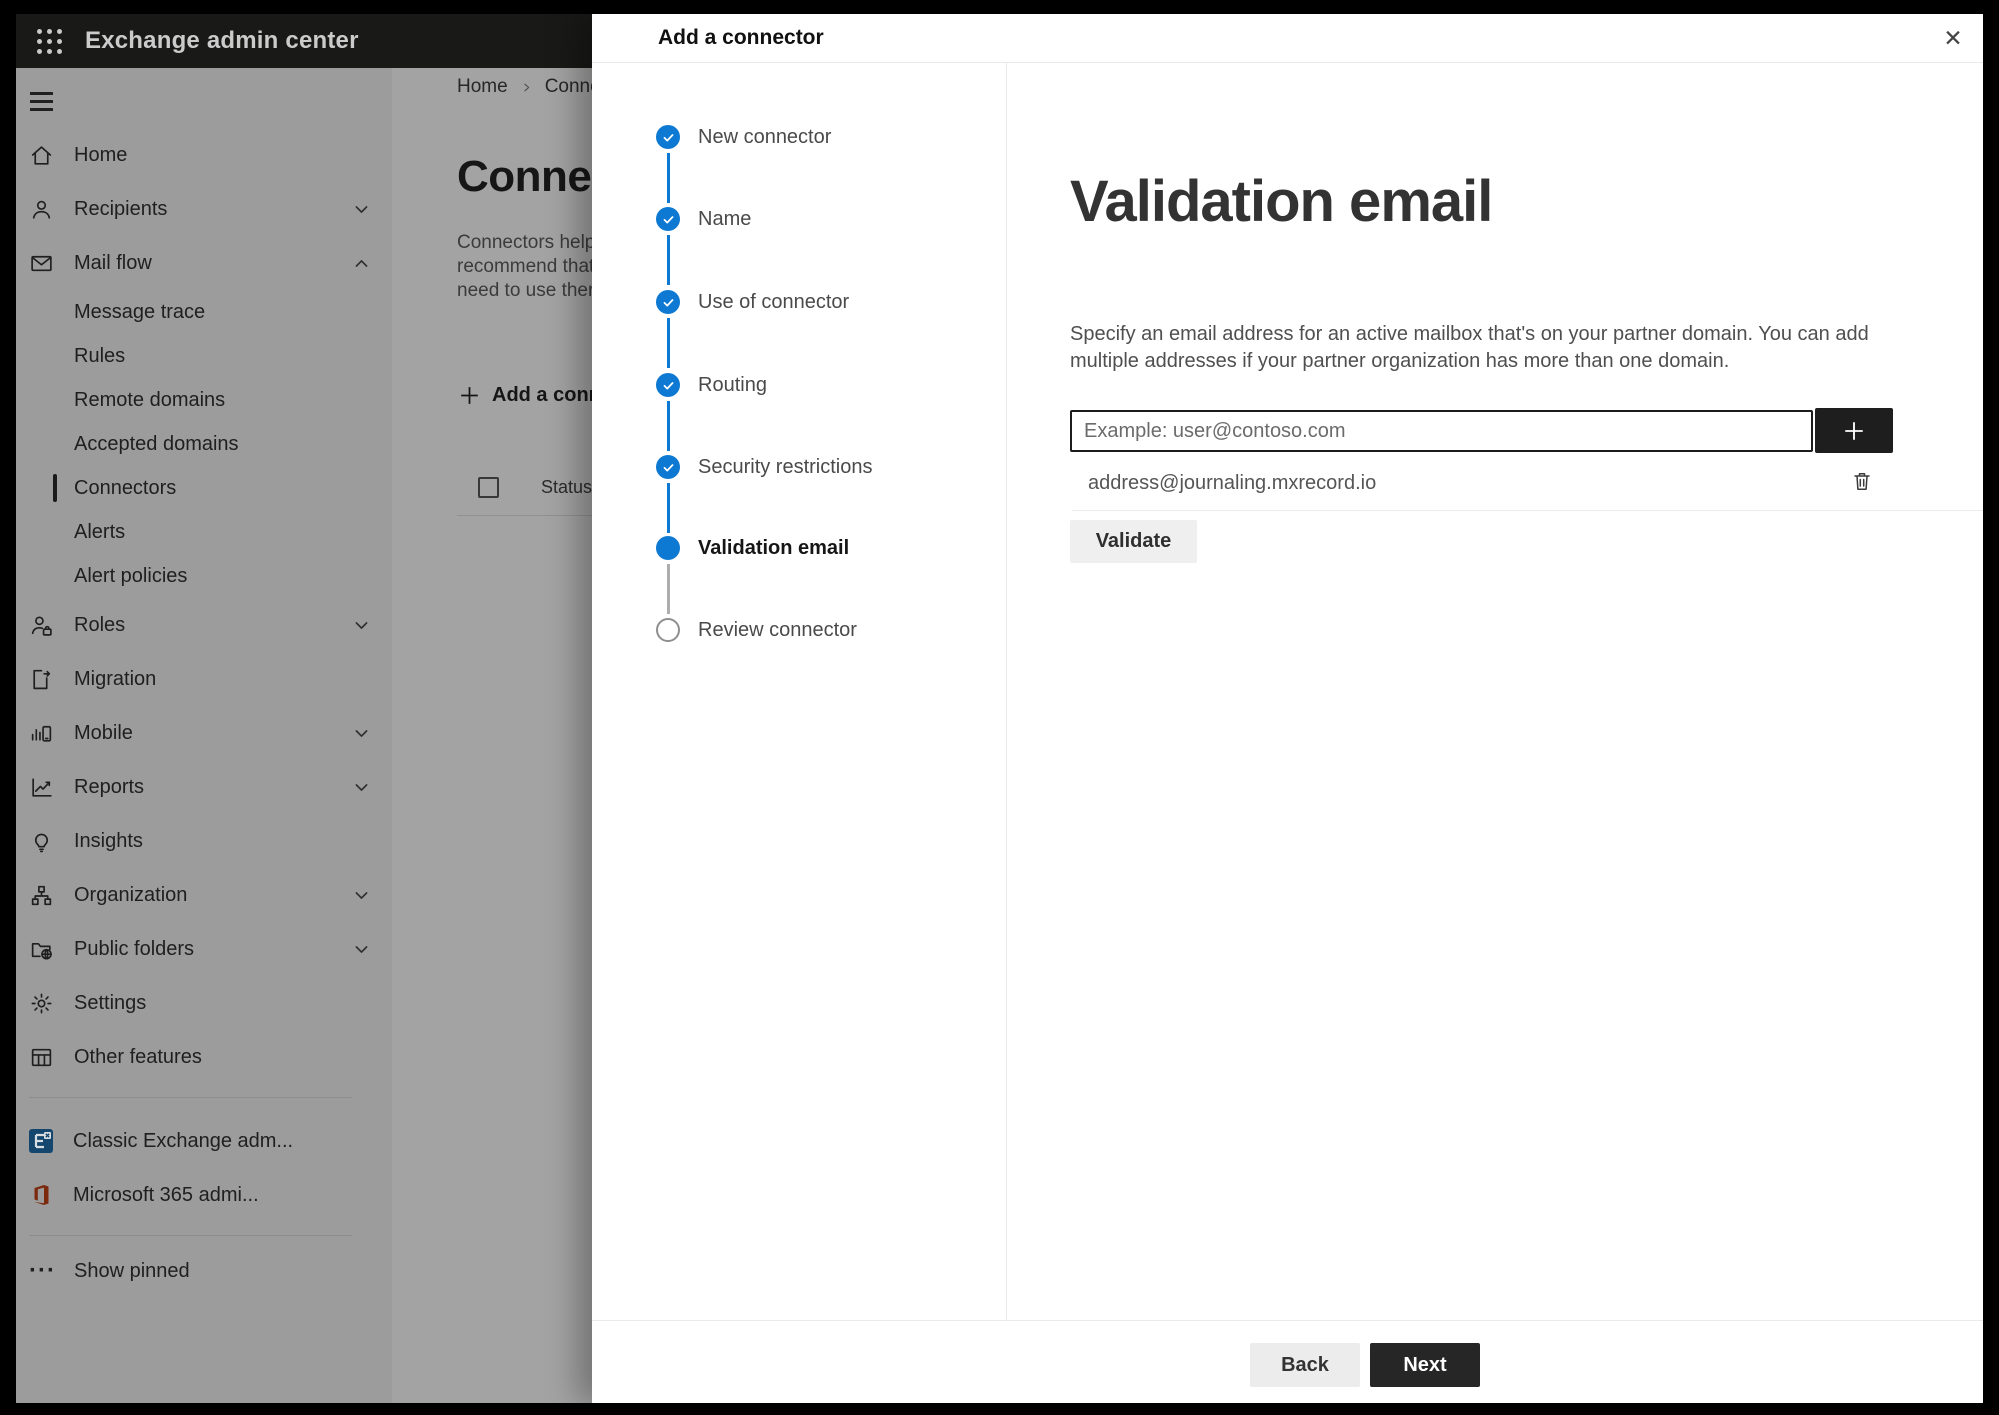 This screenshot has height=1415, width=1999. What do you see at coordinates (41, 842) in the screenshot?
I see `lightbulb-icon` at bounding box center [41, 842].